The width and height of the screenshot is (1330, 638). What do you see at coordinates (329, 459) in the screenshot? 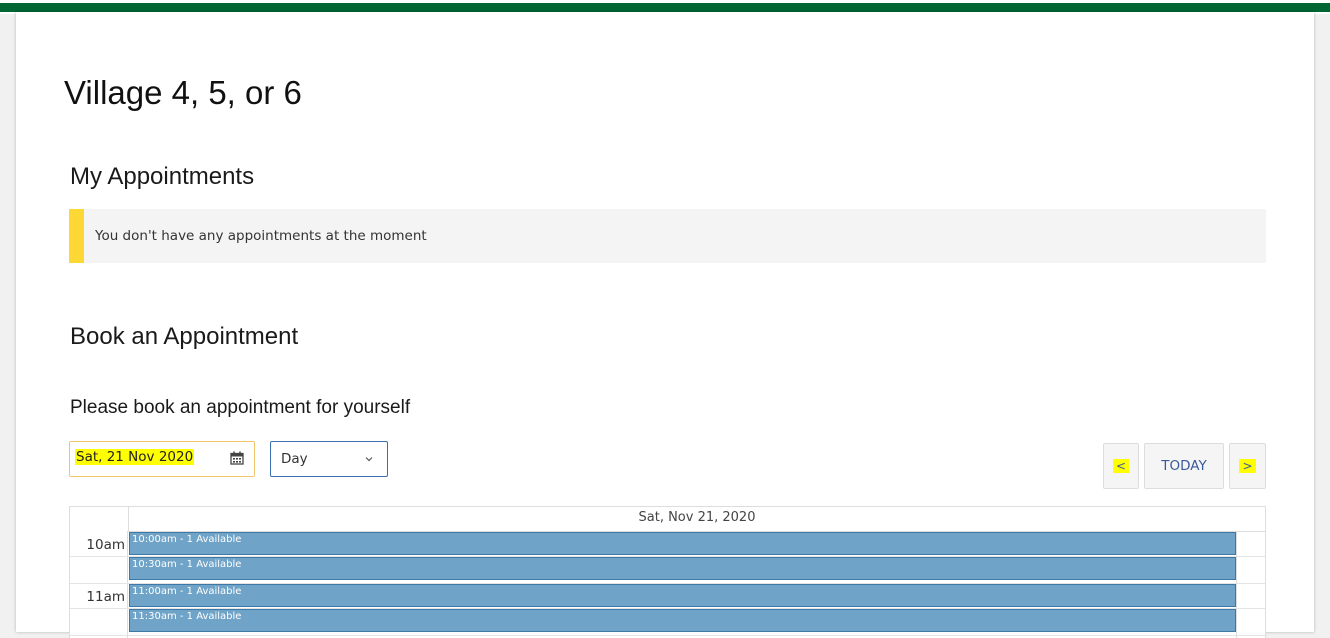
I see `view-select: Day` at bounding box center [329, 459].